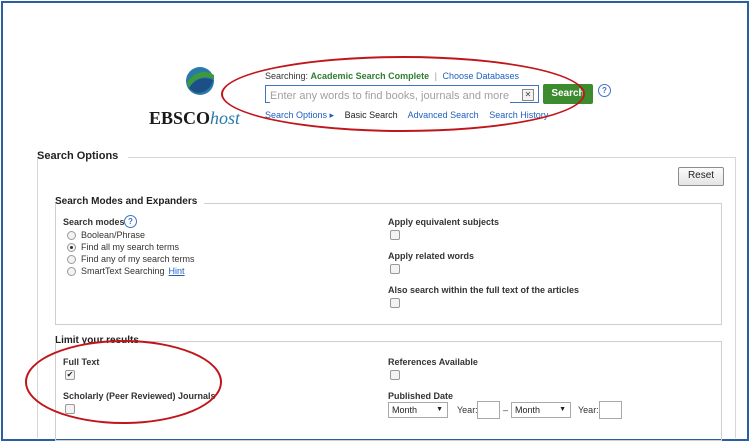 The width and height of the screenshot is (752, 441). Describe the element at coordinates (195, 118) in the screenshot. I see `logo-wordmark: EBSCOhost` at that location.